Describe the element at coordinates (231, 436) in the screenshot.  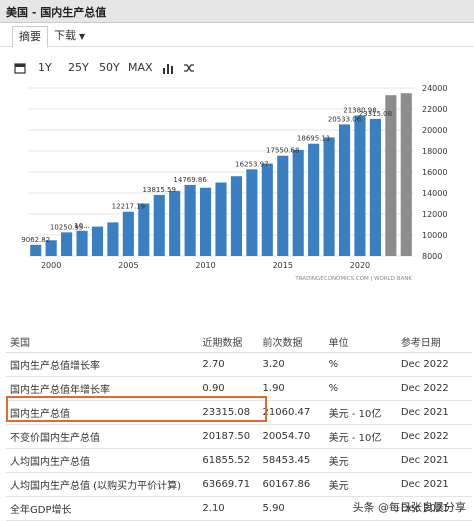
I see `latest-value: 20187.50` at that location.